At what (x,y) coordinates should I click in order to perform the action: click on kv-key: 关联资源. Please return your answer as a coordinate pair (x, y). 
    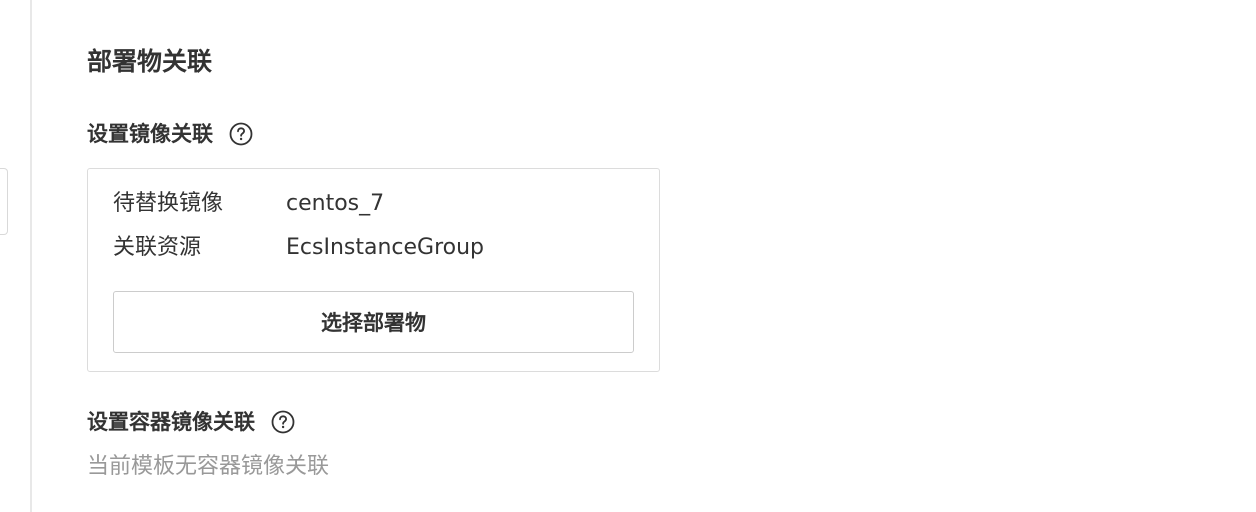
    Looking at the image, I should click on (157, 247).